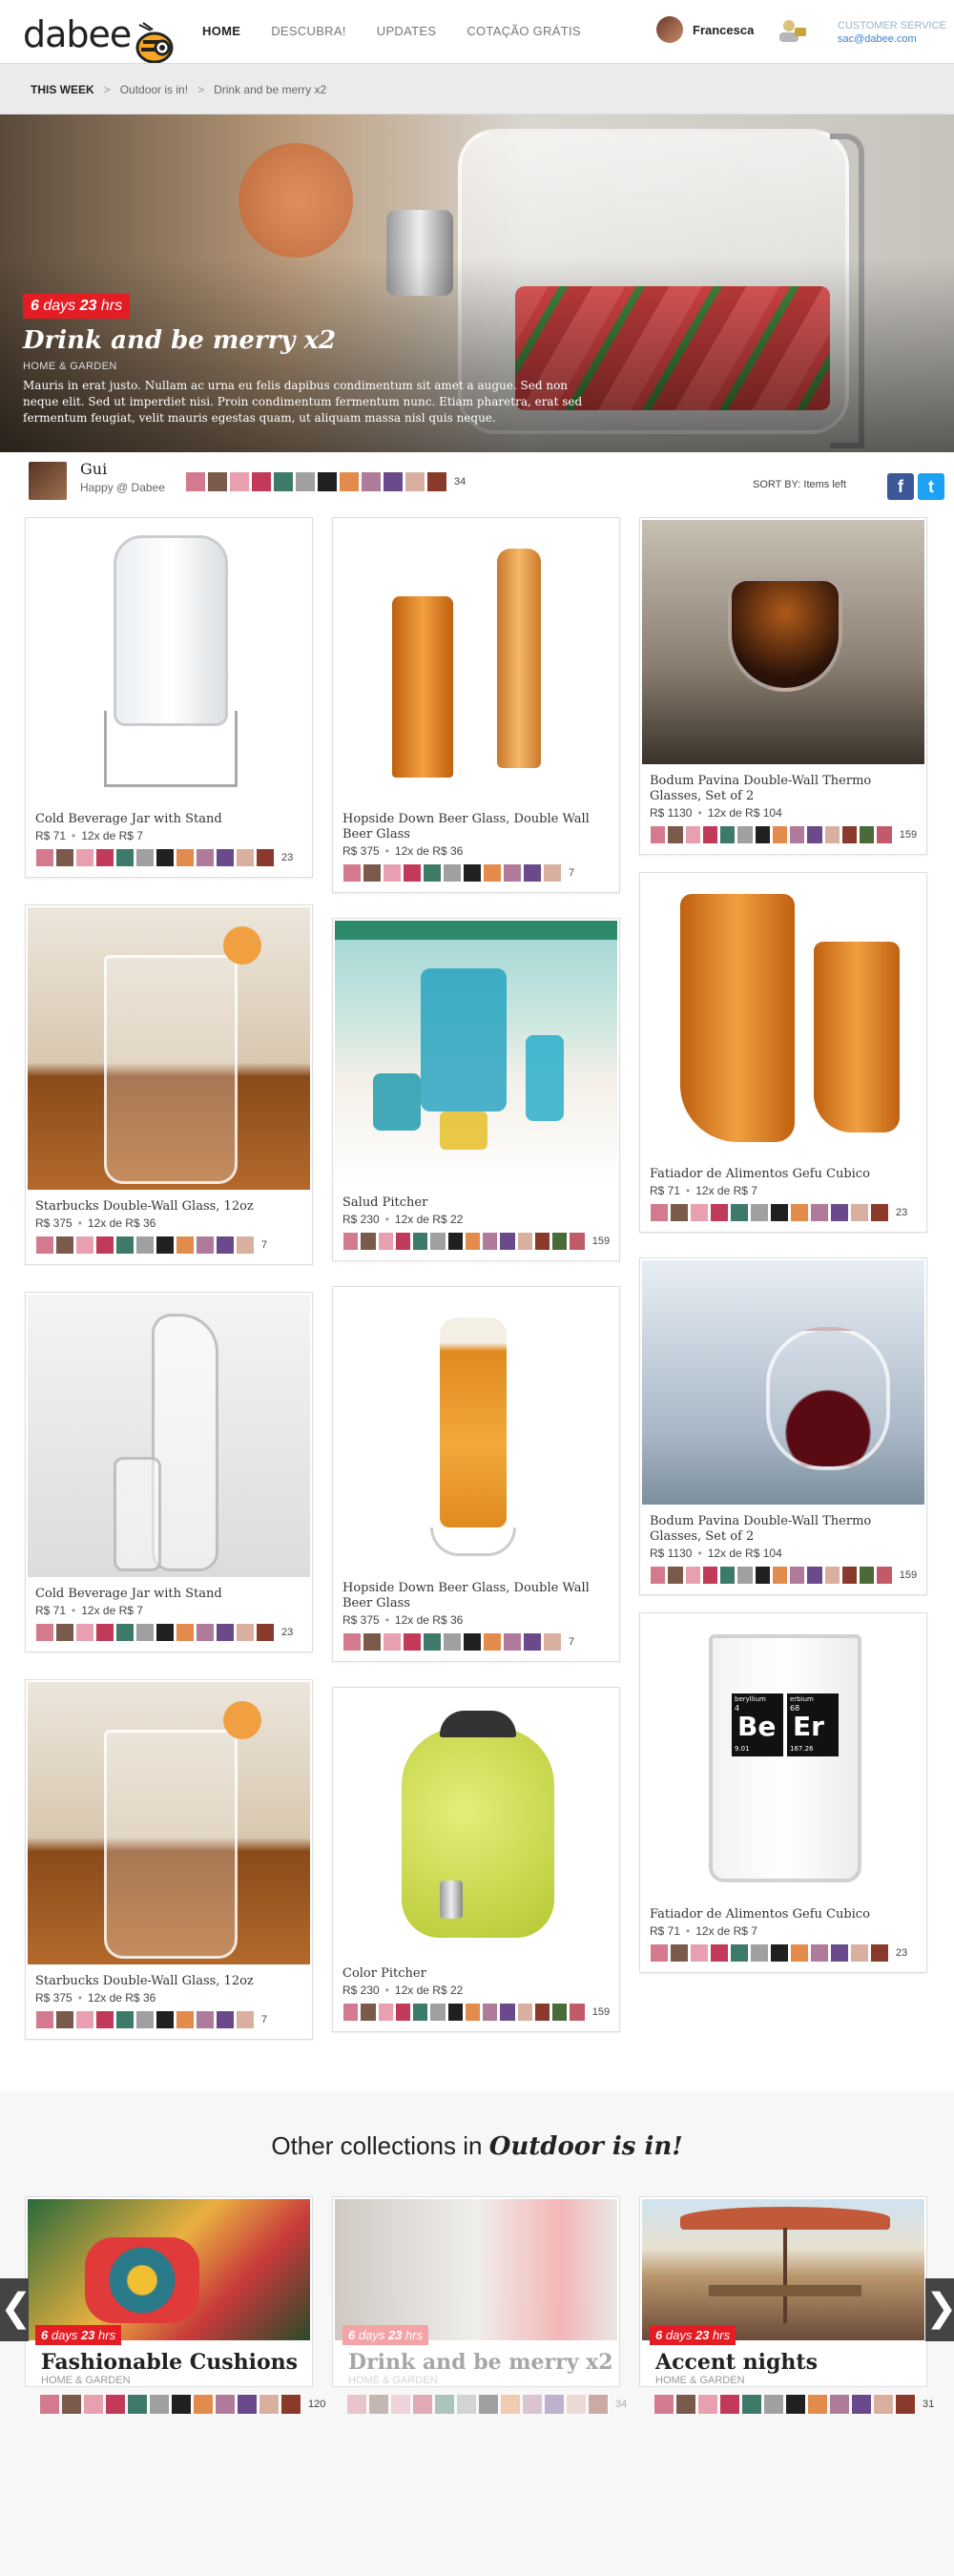 Image resolution: width=954 pixels, height=2576 pixels. What do you see at coordinates (48, 481) in the screenshot?
I see `curator-avatar` at bounding box center [48, 481].